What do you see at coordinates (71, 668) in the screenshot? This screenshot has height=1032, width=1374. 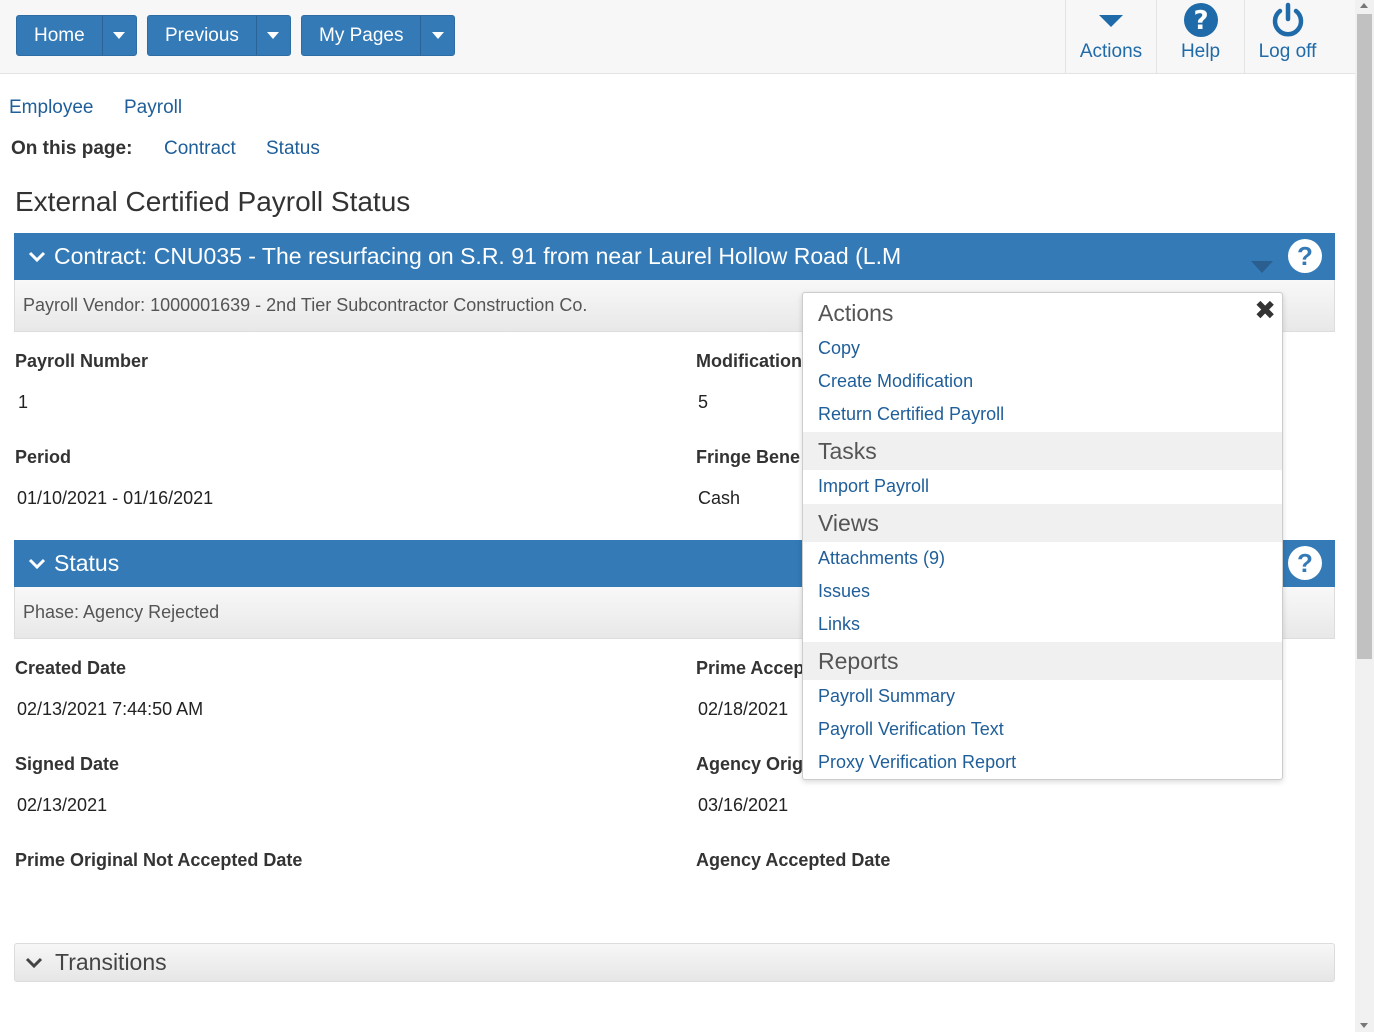 I see `created-date-label: Created Date` at bounding box center [71, 668].